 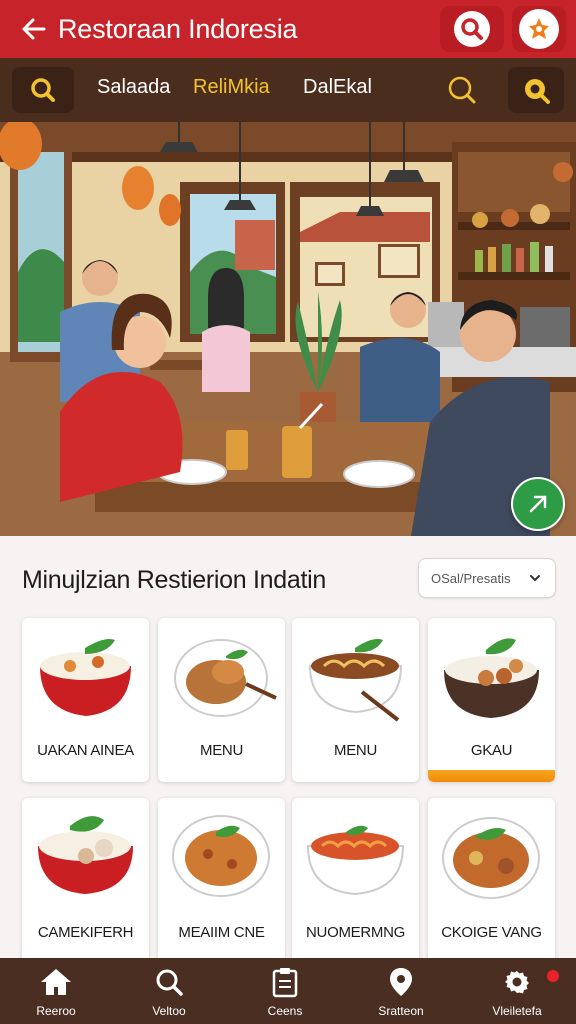 I want to click on menu-card-label: UAKAN AINEA, so click(x=85, y=750).